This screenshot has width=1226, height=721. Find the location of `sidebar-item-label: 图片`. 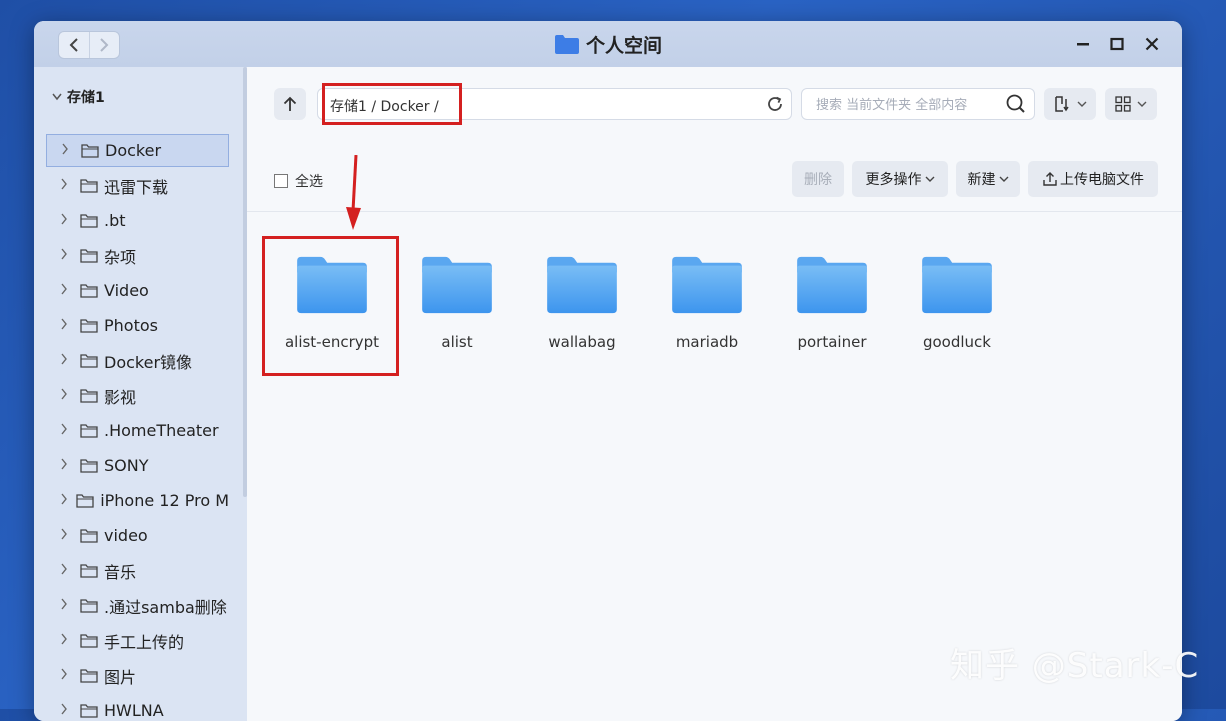

sidebar-item-label: 图片 is located at coordinates (120, 677).